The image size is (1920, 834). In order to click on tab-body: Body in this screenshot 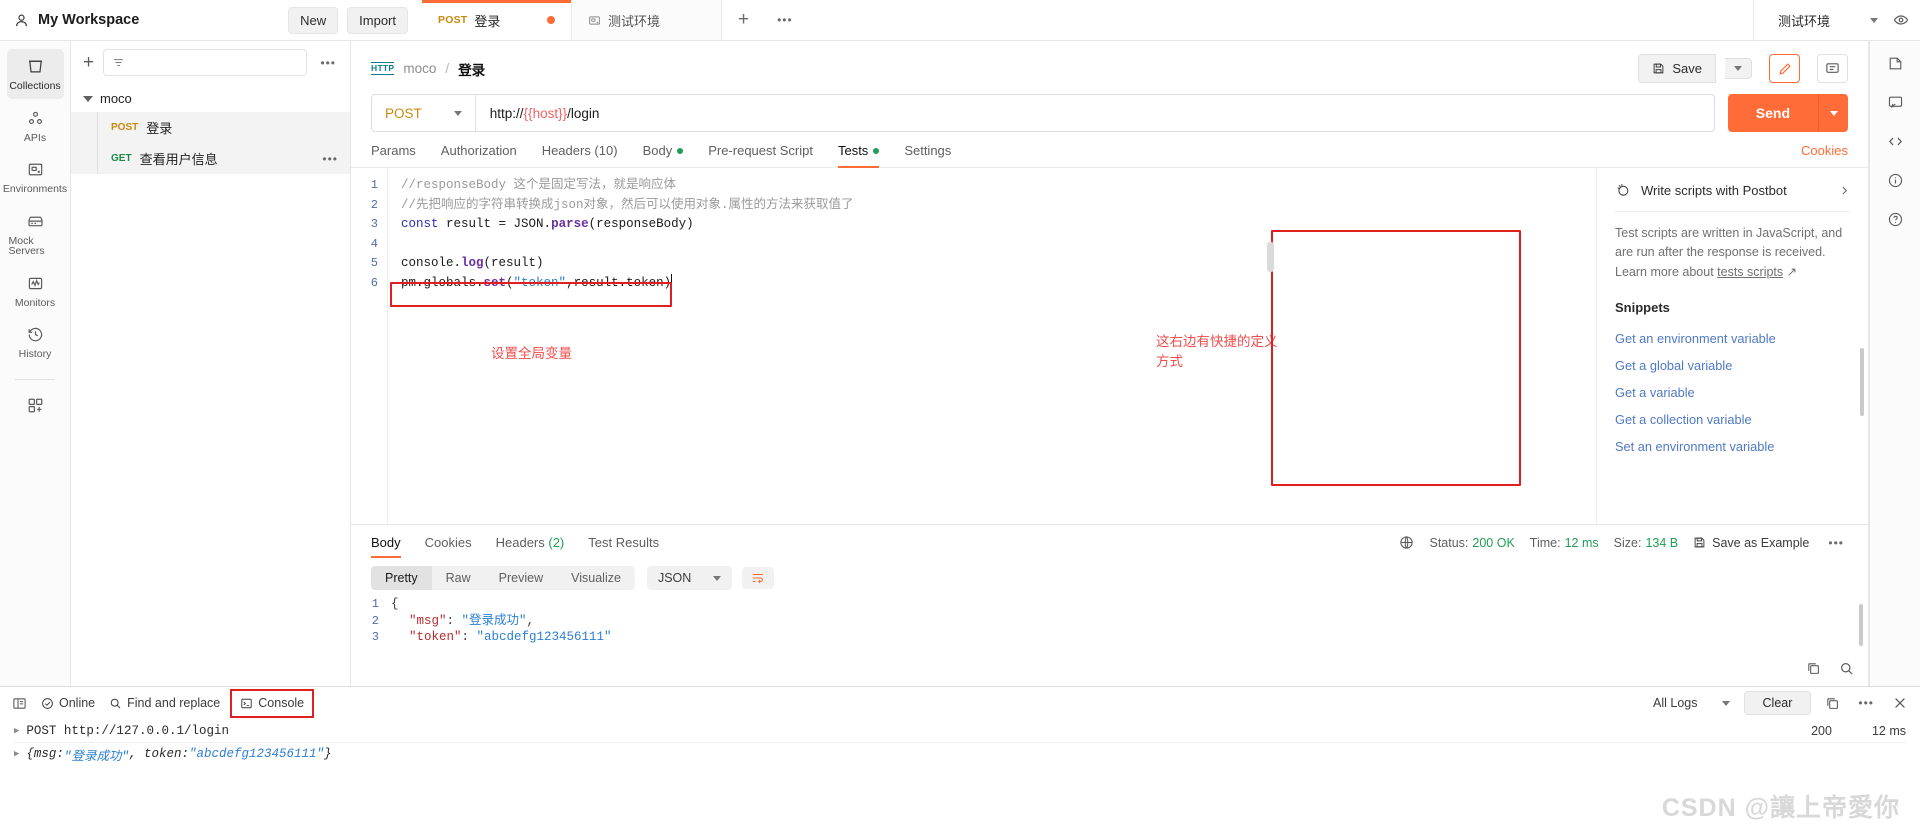, I will do `click(663, 155)`.